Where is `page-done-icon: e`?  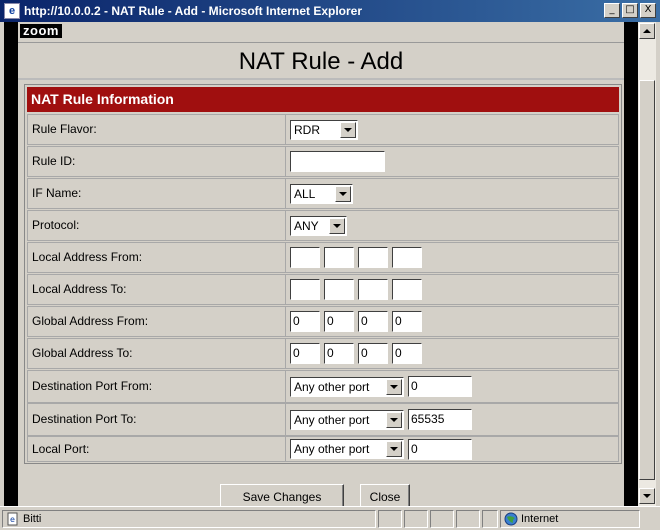
page-done-icon: e is located at coordinates (12, 519).